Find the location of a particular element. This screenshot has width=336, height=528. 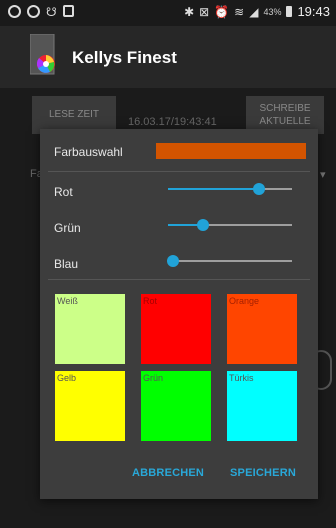

slider-track is located at coordinates (230, 261).